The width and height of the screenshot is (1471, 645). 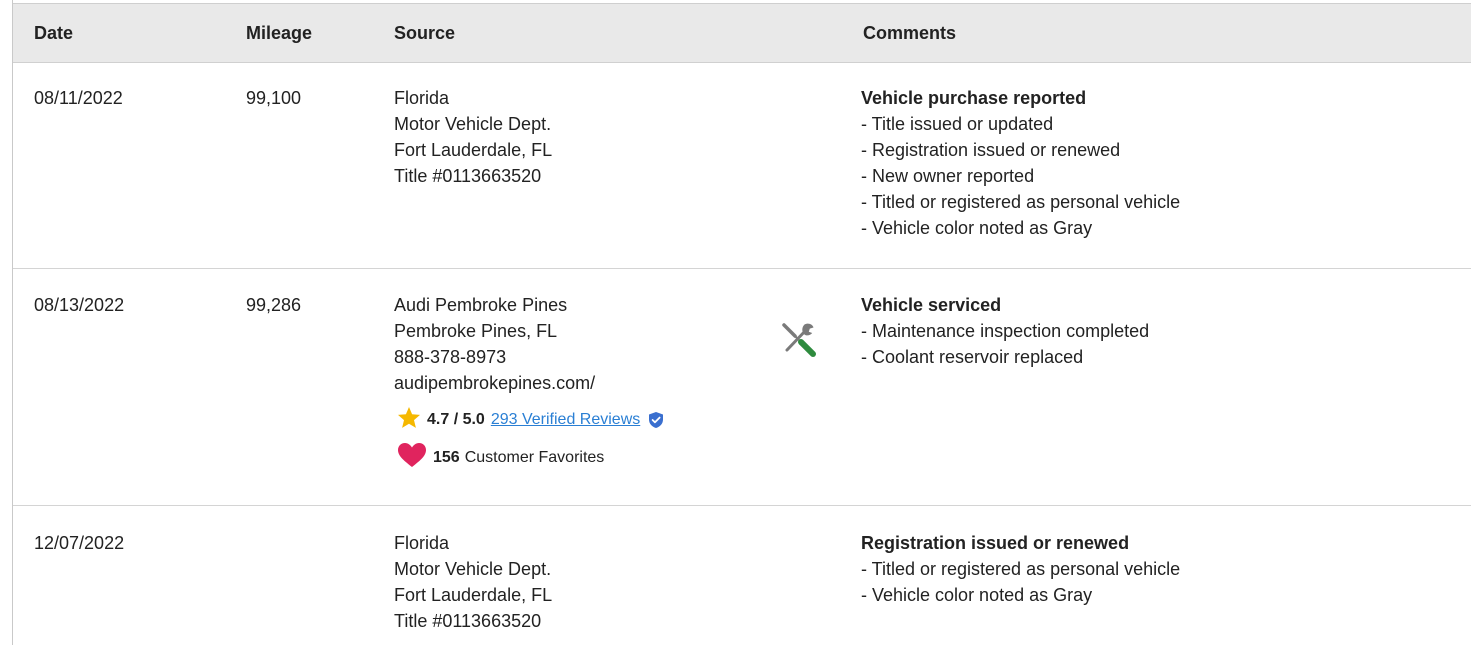 What do you see at coordinates (274, 98) in the screenshot?
I see `row-mileage: 99,100` at bounding box center [274, 98].